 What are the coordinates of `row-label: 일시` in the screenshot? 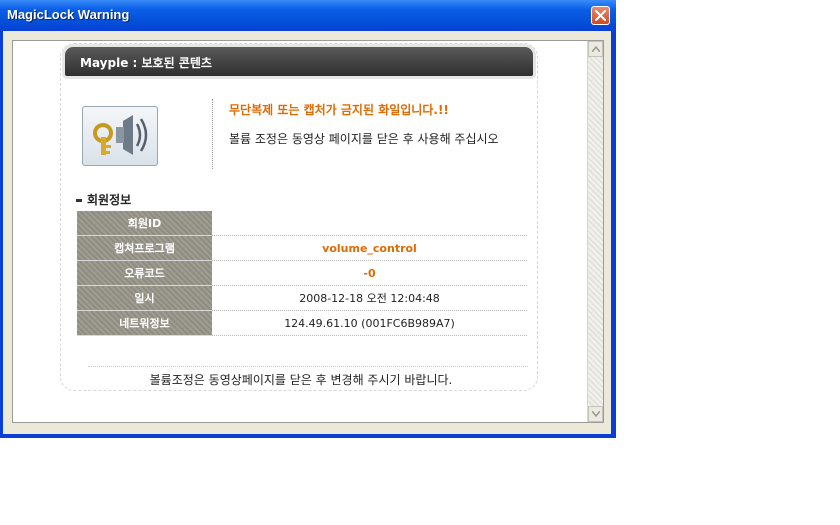 It's located at (144, 298).